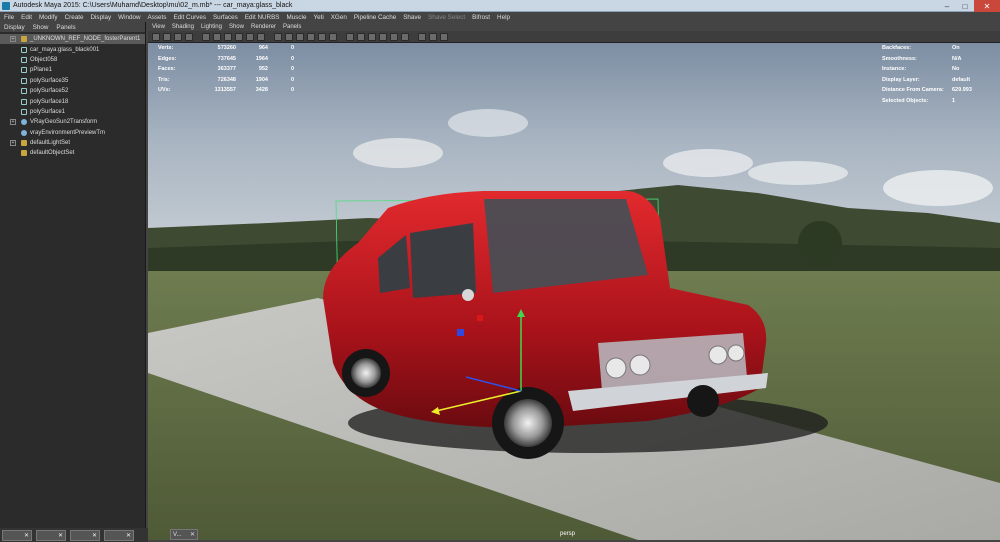 This screenshot has width=1000, height=542. Describe the element at coordinates (394, 36) in the screenshot. I see `multisample-icon` at that location.